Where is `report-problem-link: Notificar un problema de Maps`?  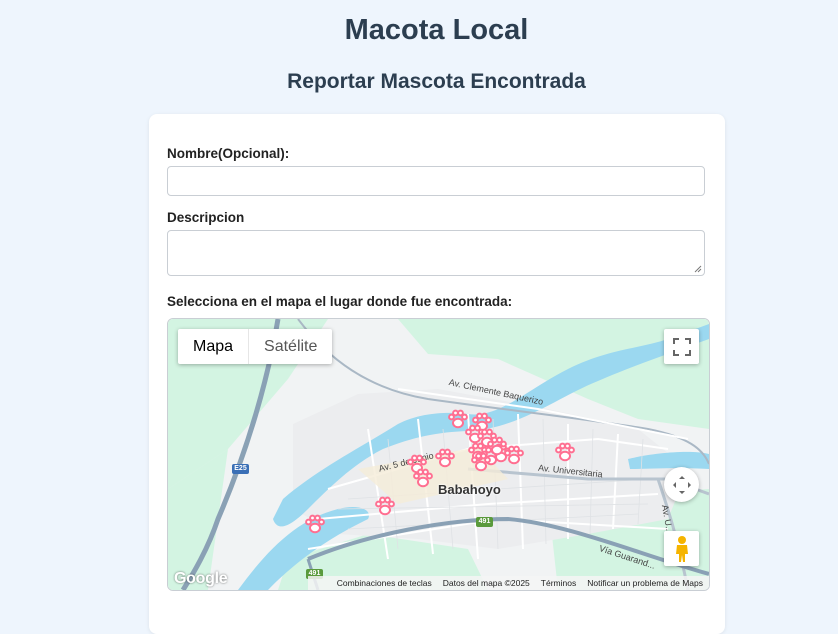 report-problem-link: Notificar un problema de Maps is located at coordinates (645, 583).